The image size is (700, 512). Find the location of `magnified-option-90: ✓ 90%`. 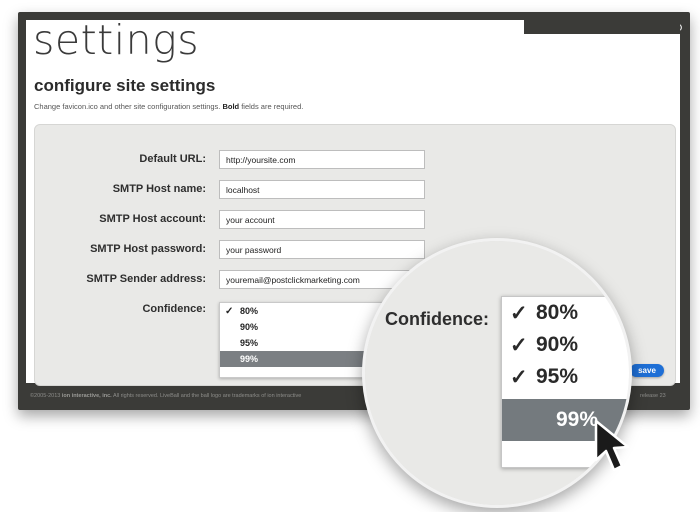

magnified-option-90: ✓ 90% is located at coordinates (565, 345).